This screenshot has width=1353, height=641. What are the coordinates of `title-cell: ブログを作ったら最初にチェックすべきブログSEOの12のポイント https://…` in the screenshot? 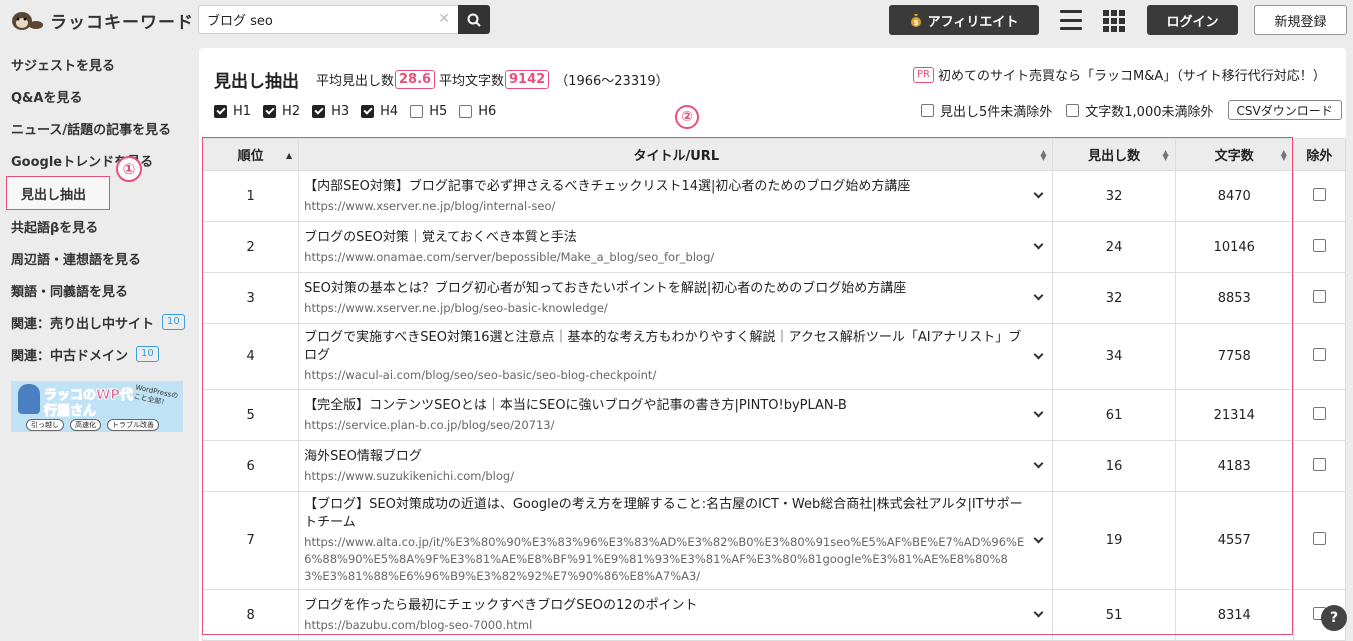 It's located at (676, 615).